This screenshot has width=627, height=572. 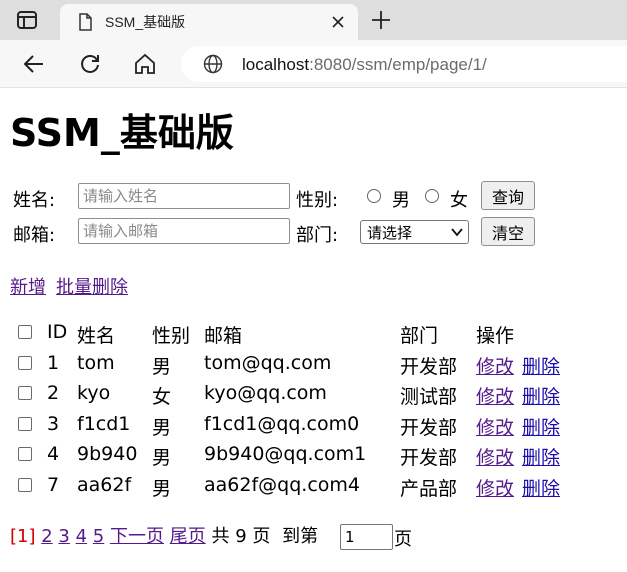 What do you see at coordinates (268, 363) in the screenshot?
I see `row-email: tom@qq.com` at bounding box center [268, 363].